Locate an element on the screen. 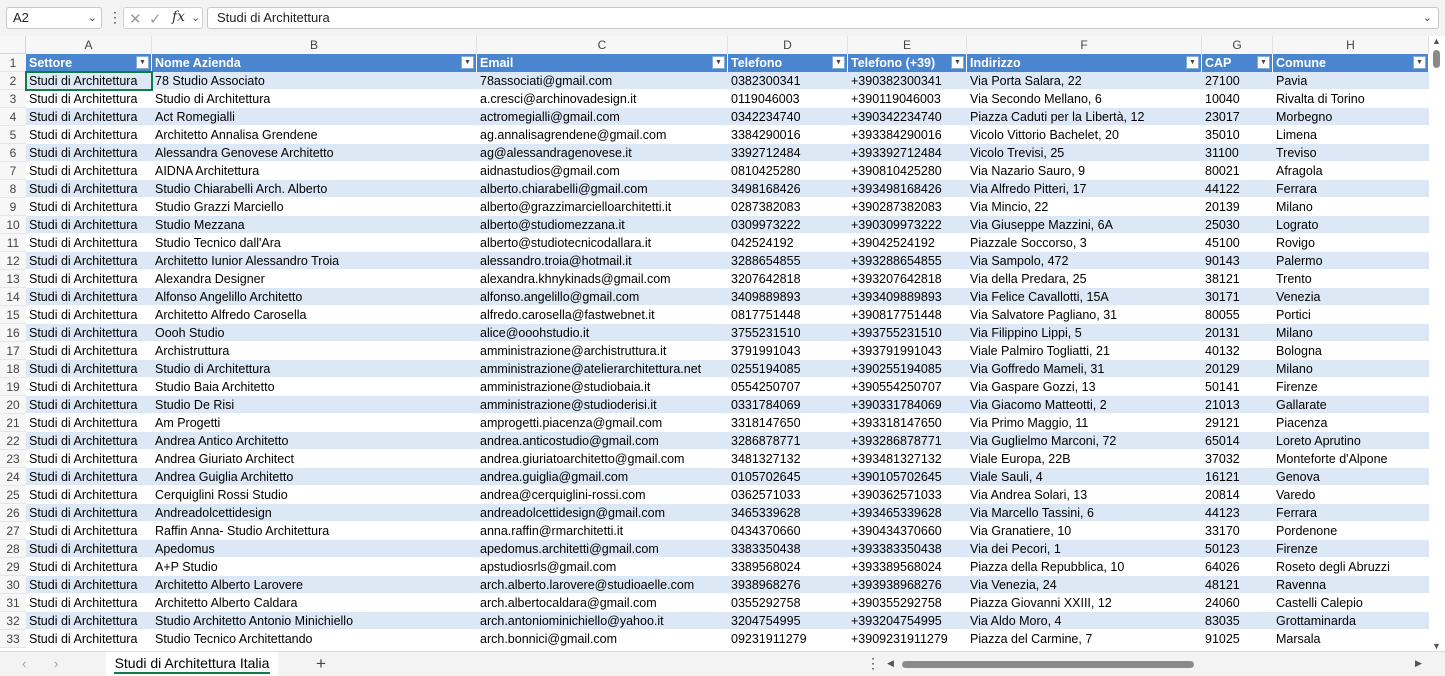  table-cell-h: Castelli Calepio is located at coordinates (1351, 603).